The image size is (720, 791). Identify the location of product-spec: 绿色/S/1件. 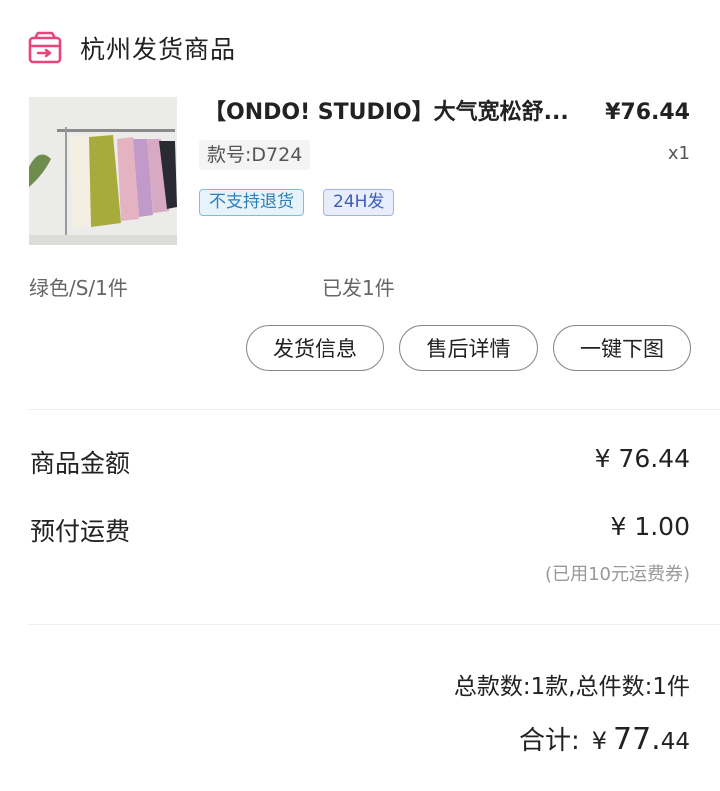
(78, 288).